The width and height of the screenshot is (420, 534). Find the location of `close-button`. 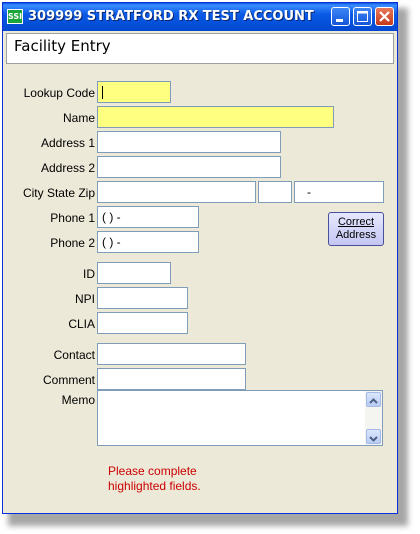

close-button is located at coordinates (384, 16).